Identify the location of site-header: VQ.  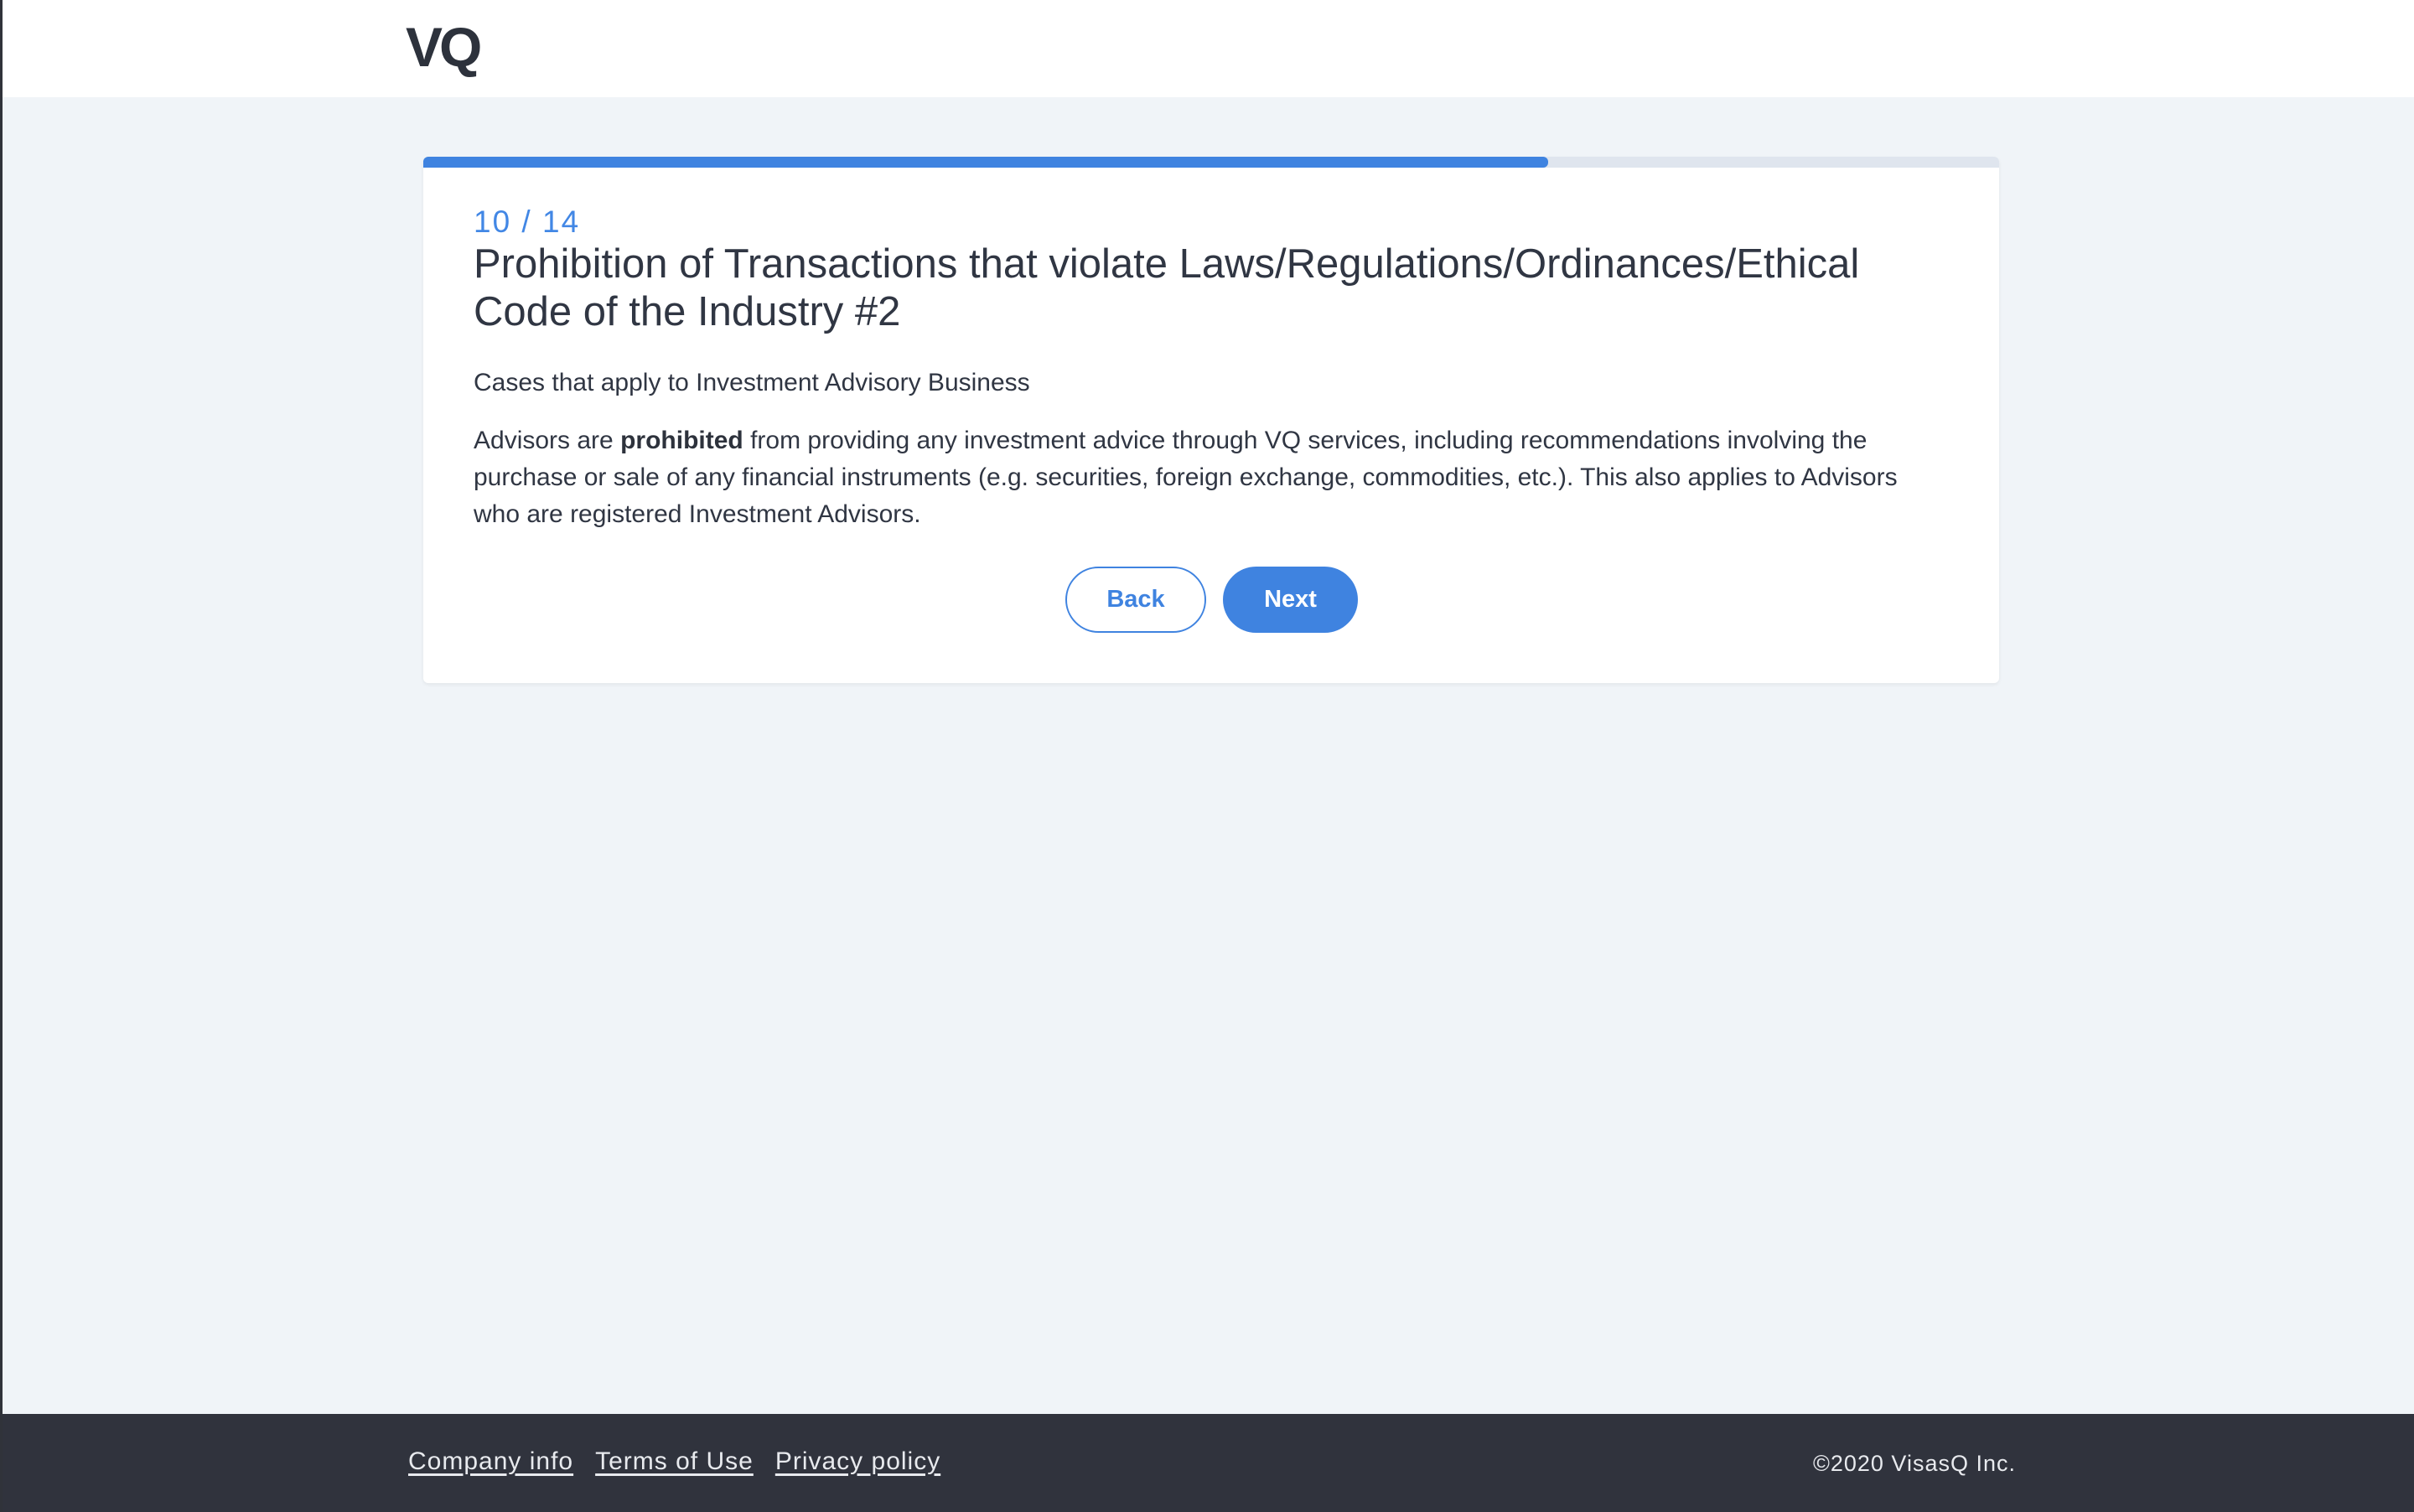
(1209, 48).